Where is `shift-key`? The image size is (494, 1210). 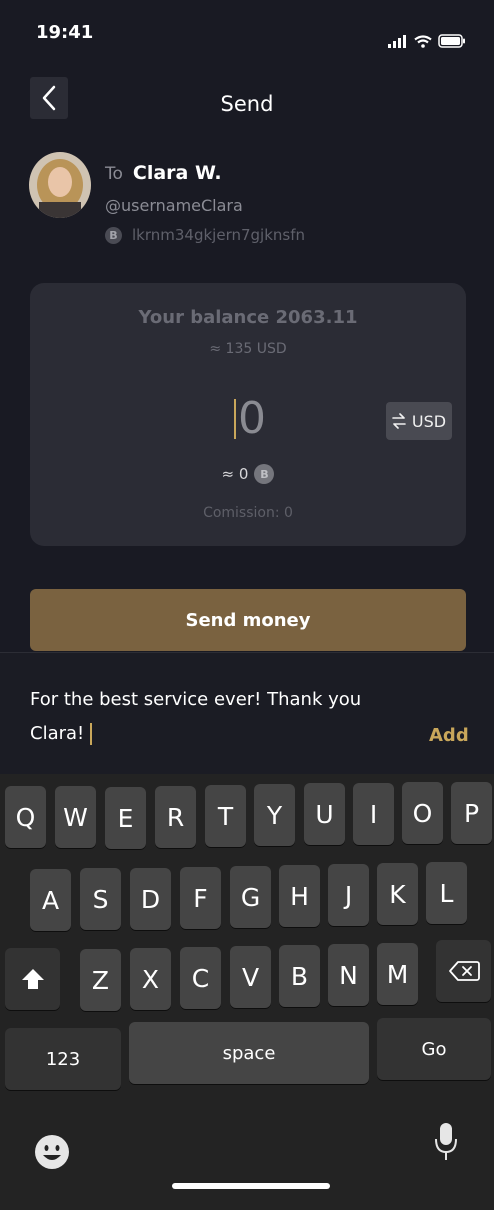
shift-key is located at coordinates (32, 979).